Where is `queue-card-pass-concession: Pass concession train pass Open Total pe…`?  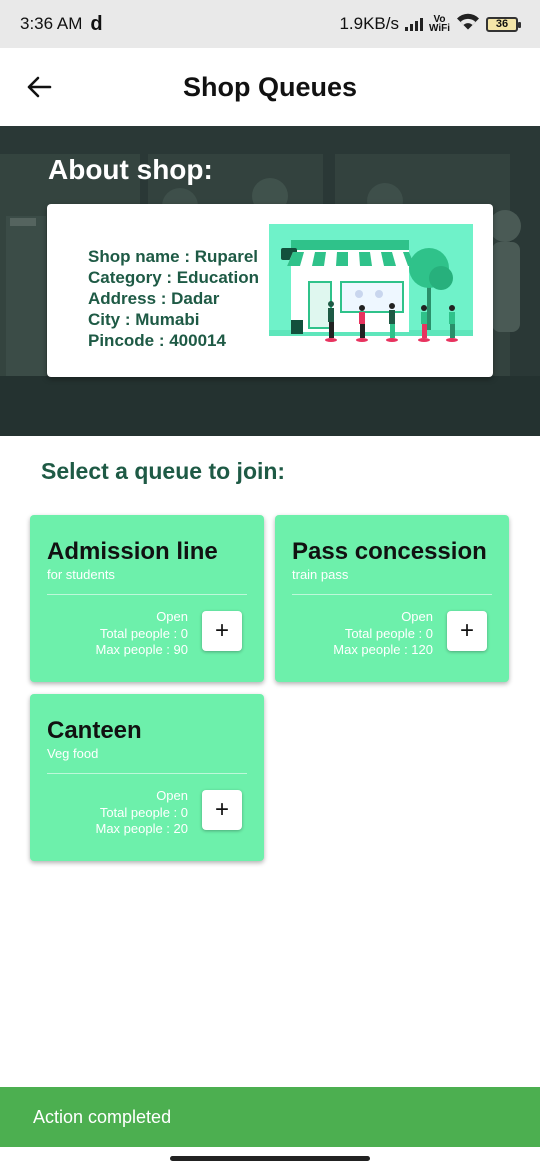 queue-card-pass-concession: Pass concession train pass Open Total pe… is located at coordinates (392, 598).